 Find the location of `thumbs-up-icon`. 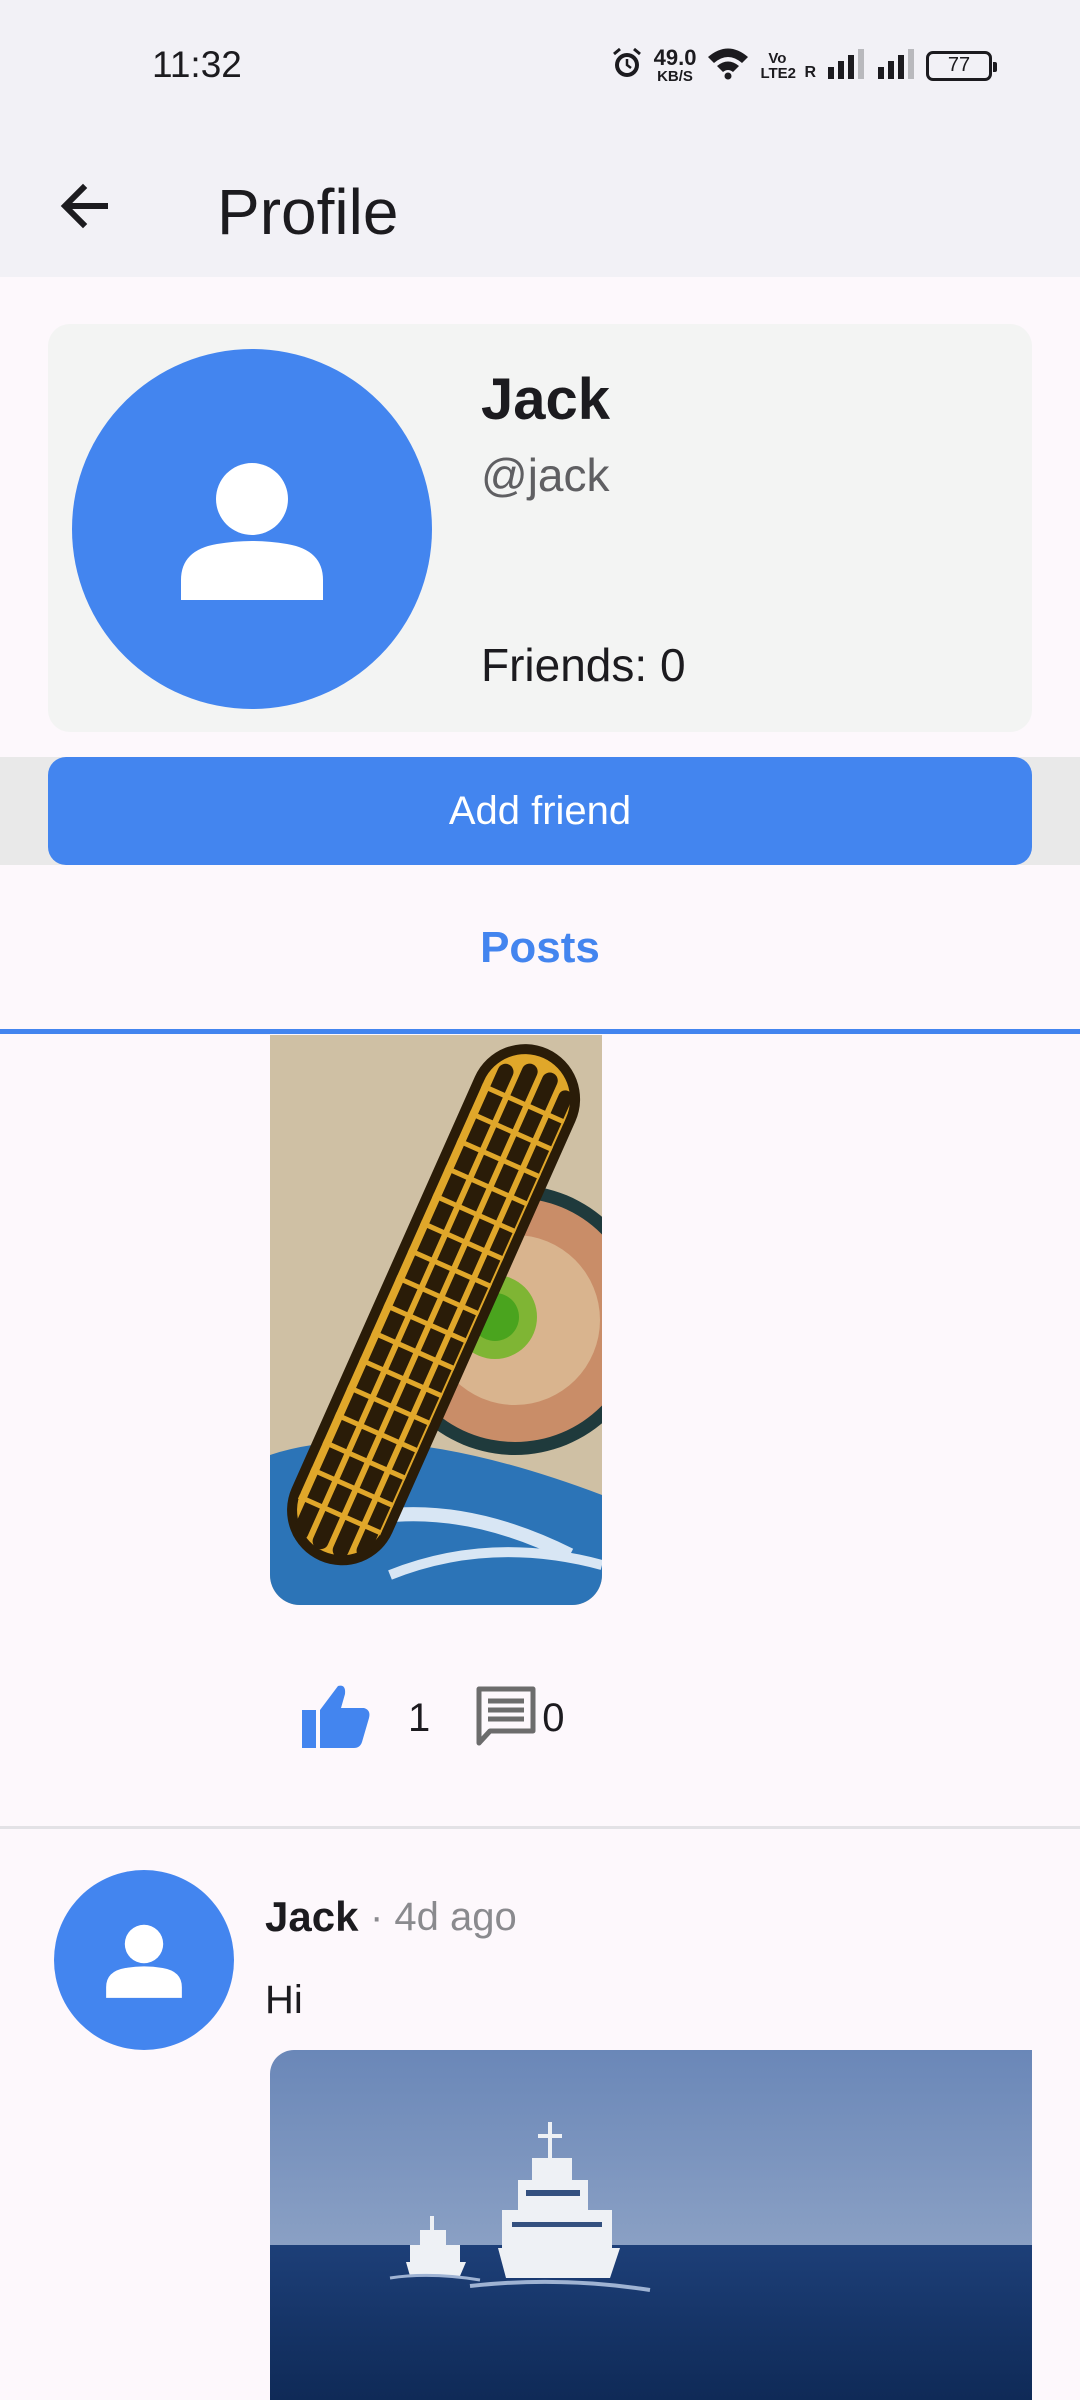

thumbs-up-icon is located at coordinates (336, 1716).